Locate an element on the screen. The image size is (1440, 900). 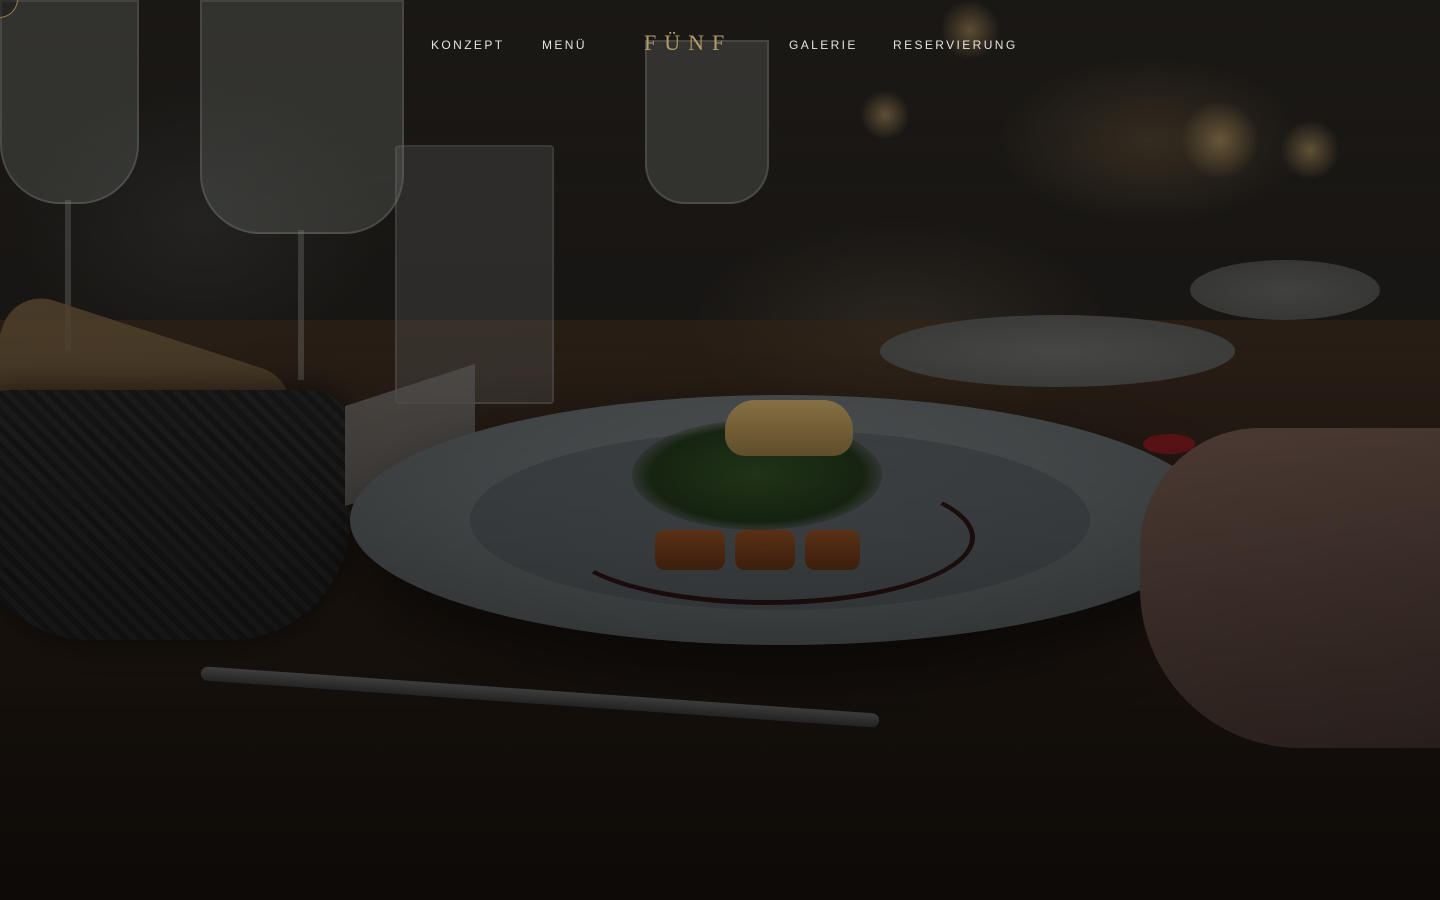
main-nav: KONZEPT MENÜ FÜNF GALERIE RESERVIERUNG is located at coordinates (720, 45).